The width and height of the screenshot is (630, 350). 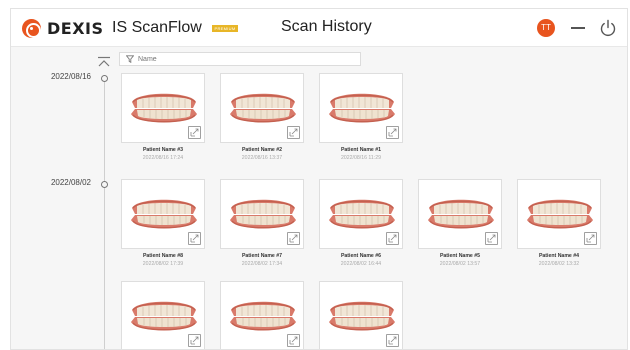 I want to click on page-title: Scan History, so click(x=326, y=26).